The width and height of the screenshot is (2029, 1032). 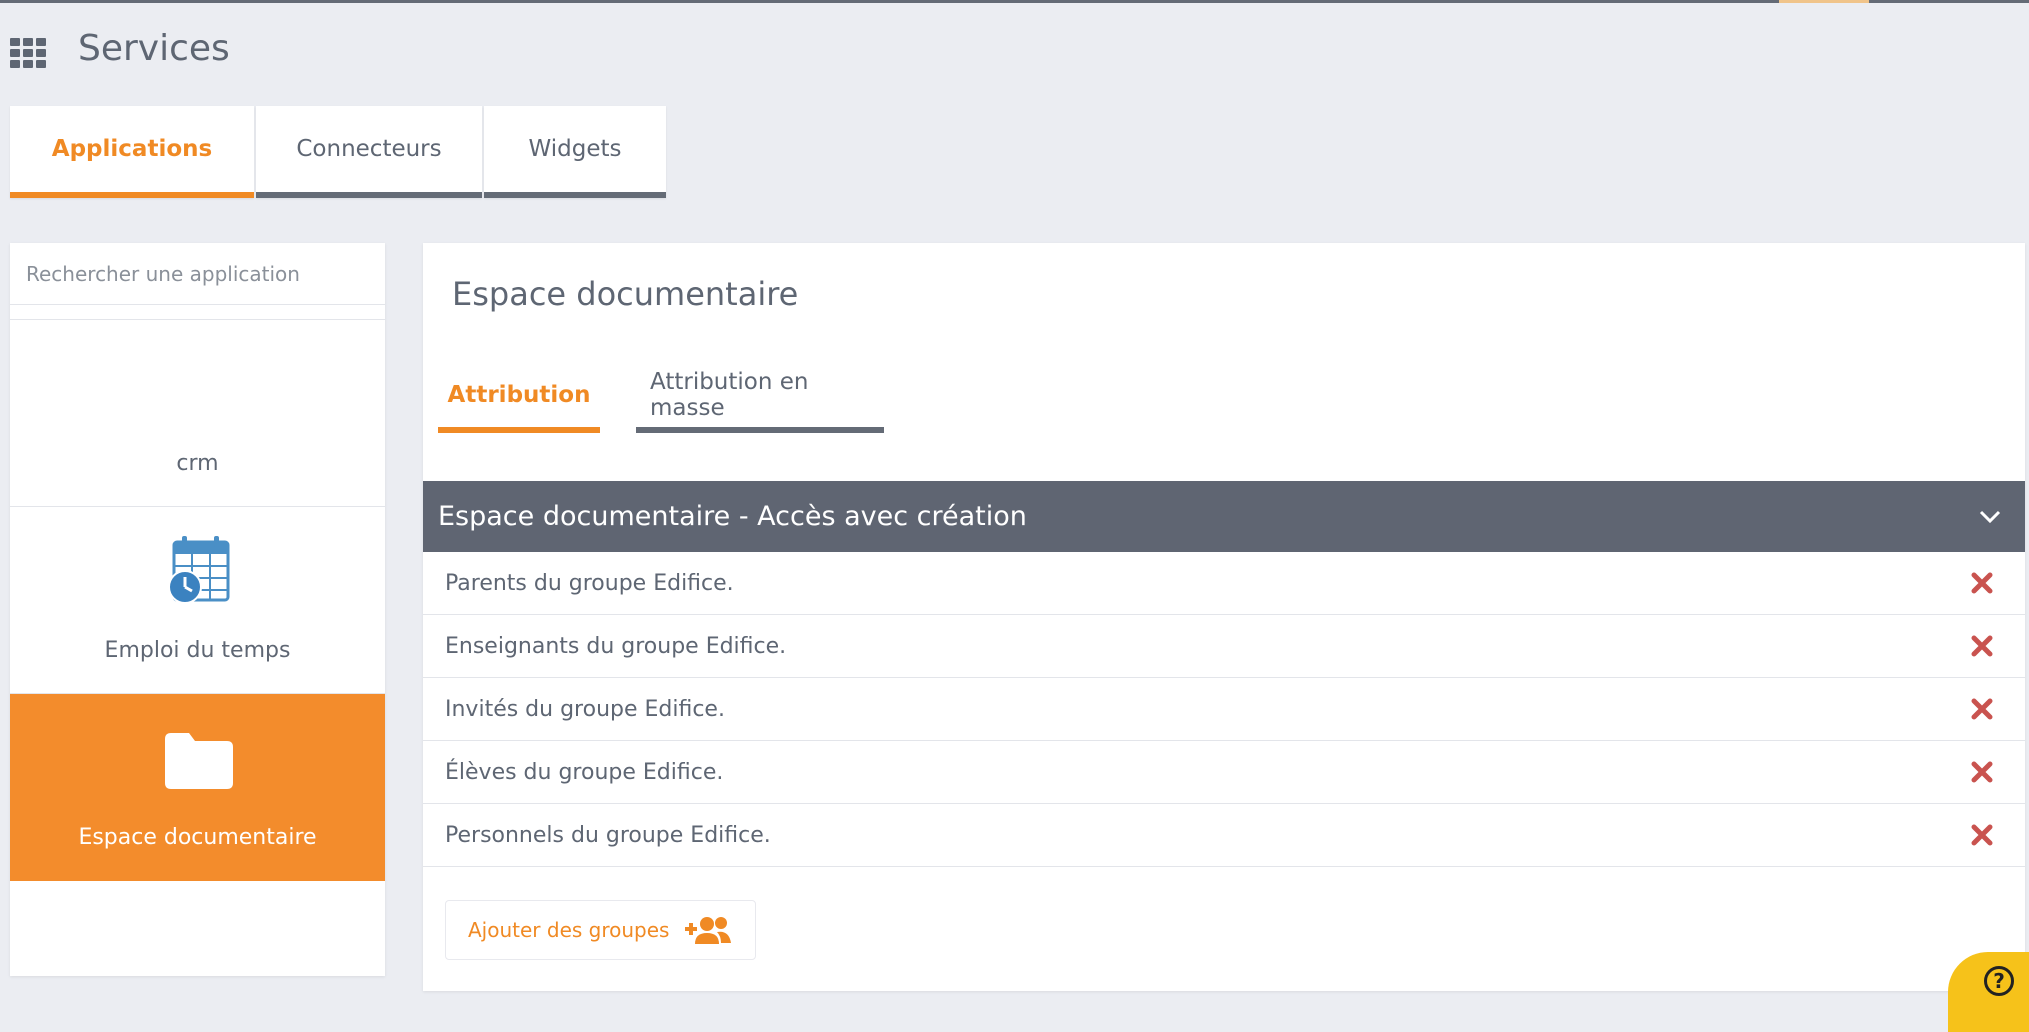 I want to click on sidebar-item-emploi-du-temps: Emploi du temps, so click(x=197, y=600).